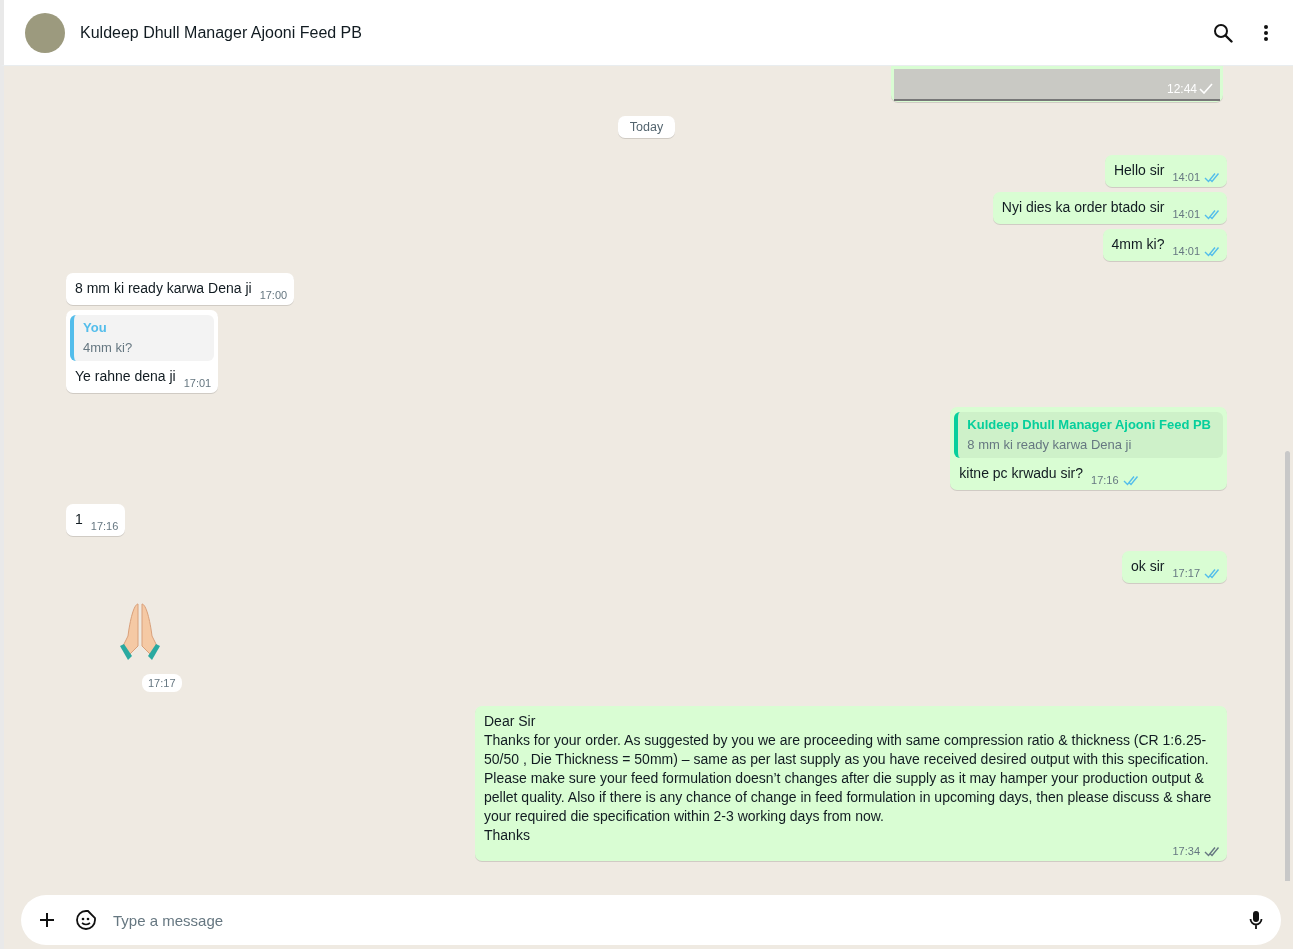  What do you see at coordinates (1223, 32) in the screenshot?
I see `search-icon` at bounding box center [1223, 32].